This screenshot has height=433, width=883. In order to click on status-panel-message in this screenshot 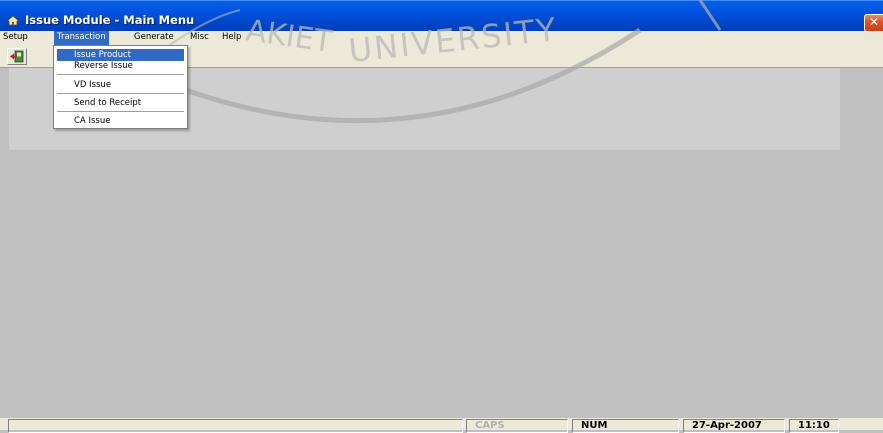, I will do `click(235, 426)`.